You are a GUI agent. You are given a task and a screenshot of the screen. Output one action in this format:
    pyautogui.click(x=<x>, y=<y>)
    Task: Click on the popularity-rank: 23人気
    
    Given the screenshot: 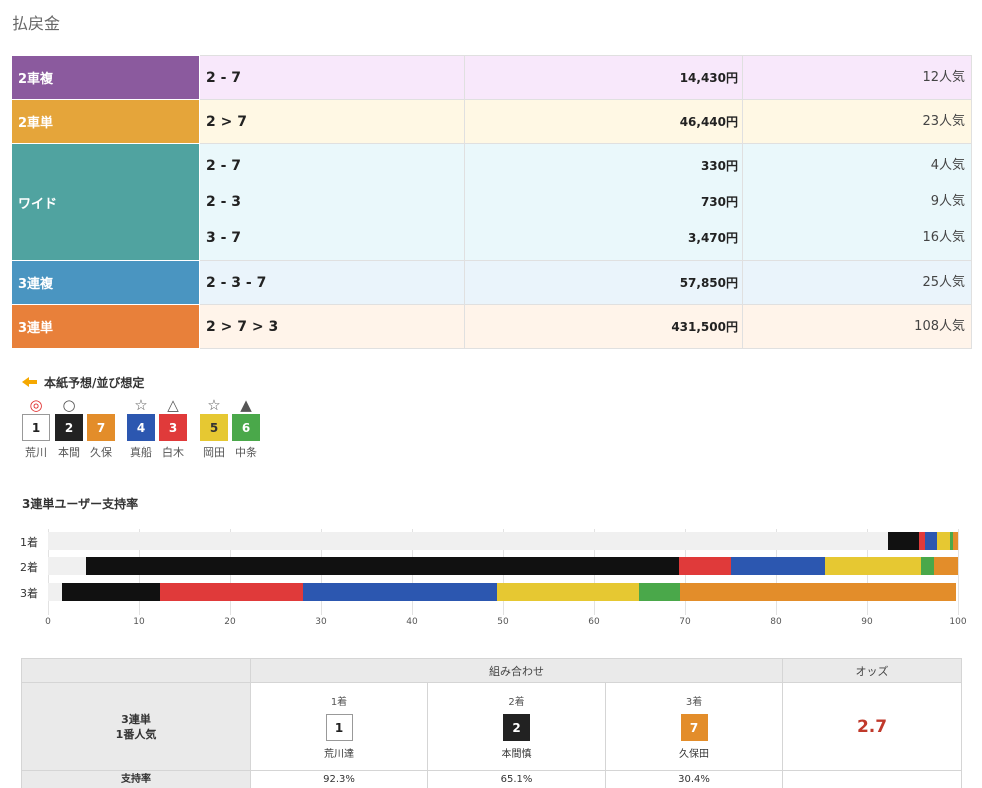 What is the action you would take?
    pyautogui.click(x=943, y=121)
    